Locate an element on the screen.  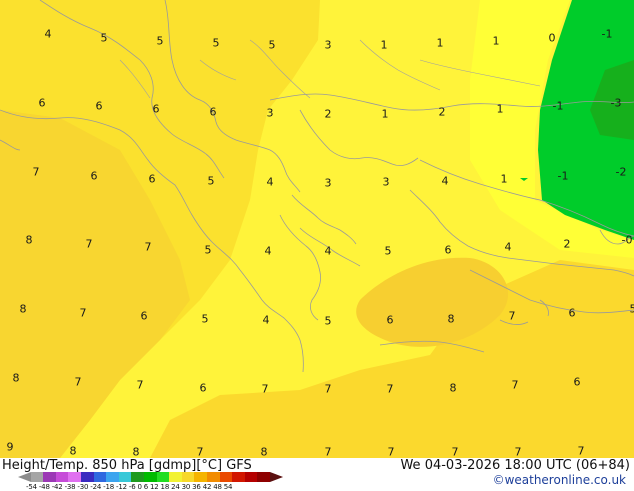
contour-label: -3 is located at coordinates (616, 103).